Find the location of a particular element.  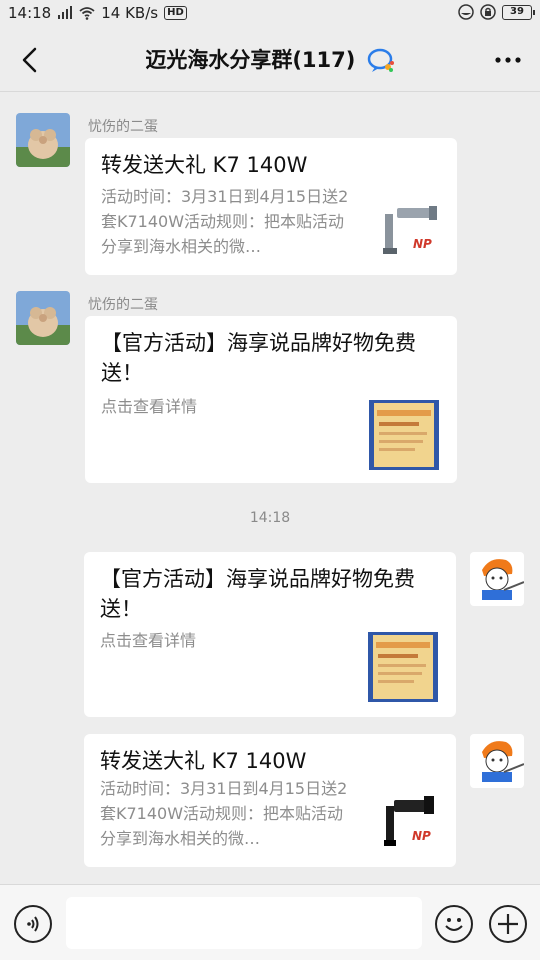

hd-badge: HD is located at coordinates (175, 13).